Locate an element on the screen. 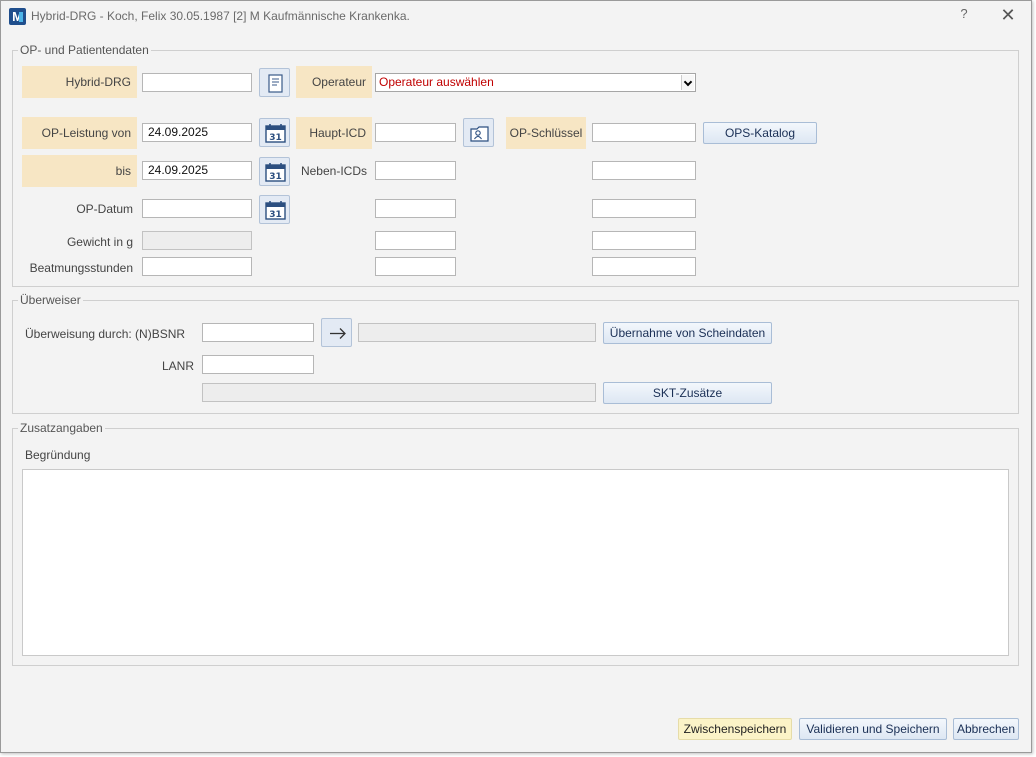 Image resolution: width=1036 pixels, height=757 pixels. bsnr-input is located at coordinates (258, 332).